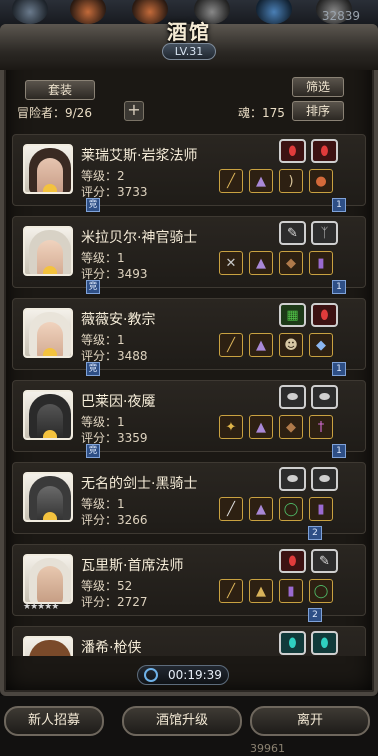 The height and width of the screenshot is (756, 378). Describe the element at coordinates (182, 721) in the screenshot. I see `upgrade-tavern-button: 酒馆升级` at that location.